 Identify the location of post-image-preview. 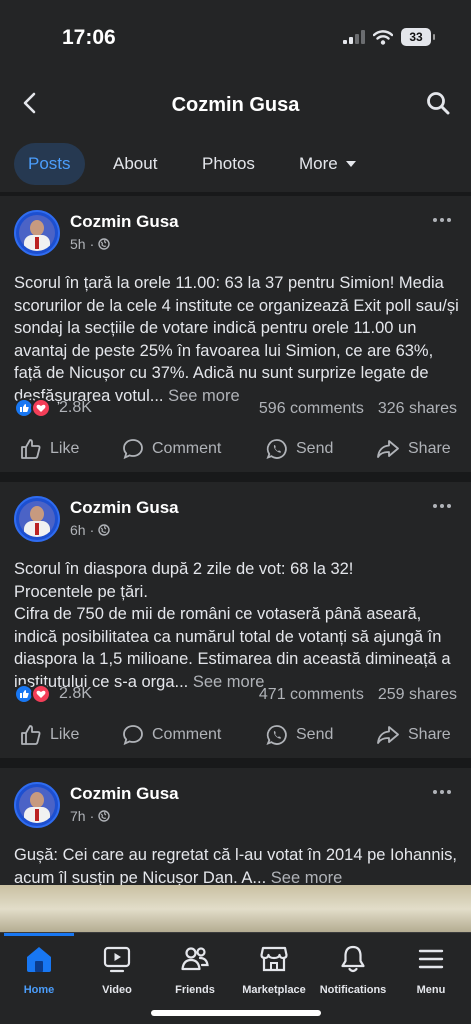
(235, 909).